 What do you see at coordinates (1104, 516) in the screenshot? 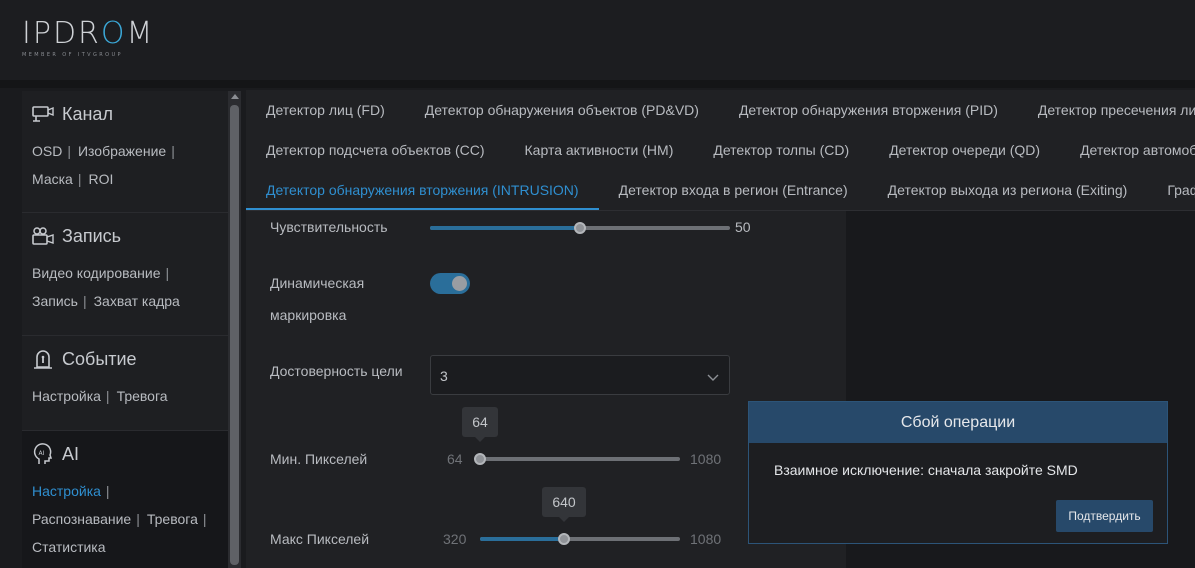
I see `confirm-button: Подтвердить` at bounding box center [1104, 516].